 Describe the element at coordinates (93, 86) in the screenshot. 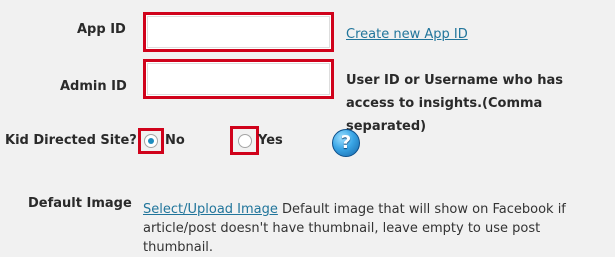

I see `admin-id-label: Admin ID` at that location.